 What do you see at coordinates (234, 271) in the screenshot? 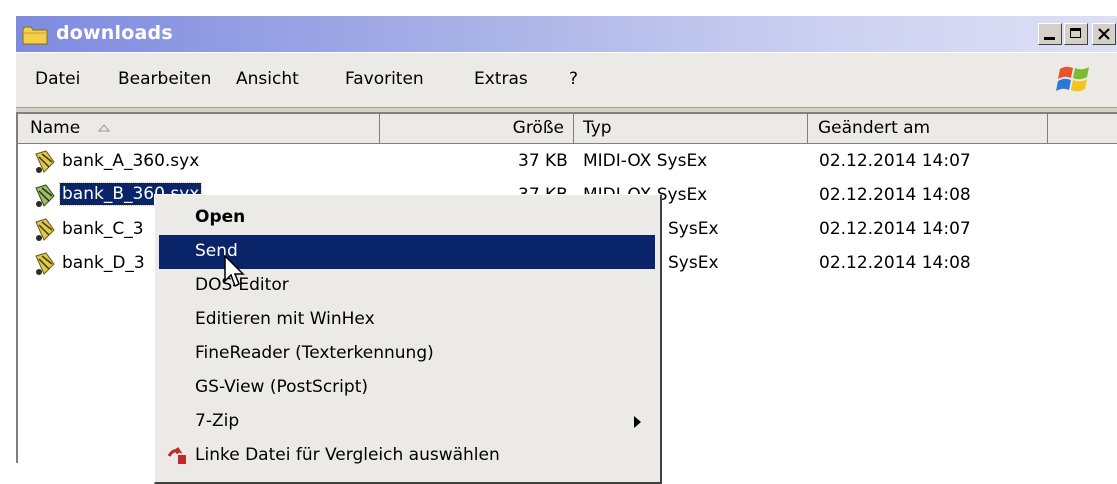
I see `mouse-cursor-icon` at bounding box center [234, 271].